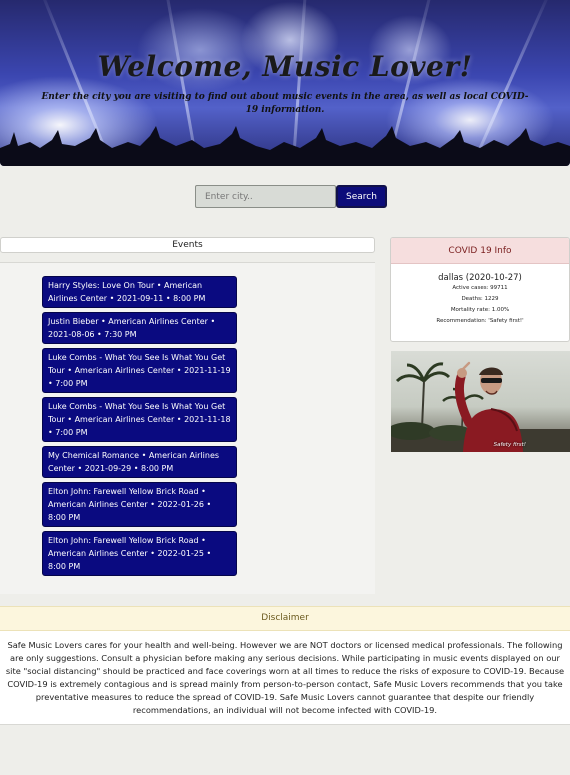  I want to click on search-button: Search, so click(361, 196).